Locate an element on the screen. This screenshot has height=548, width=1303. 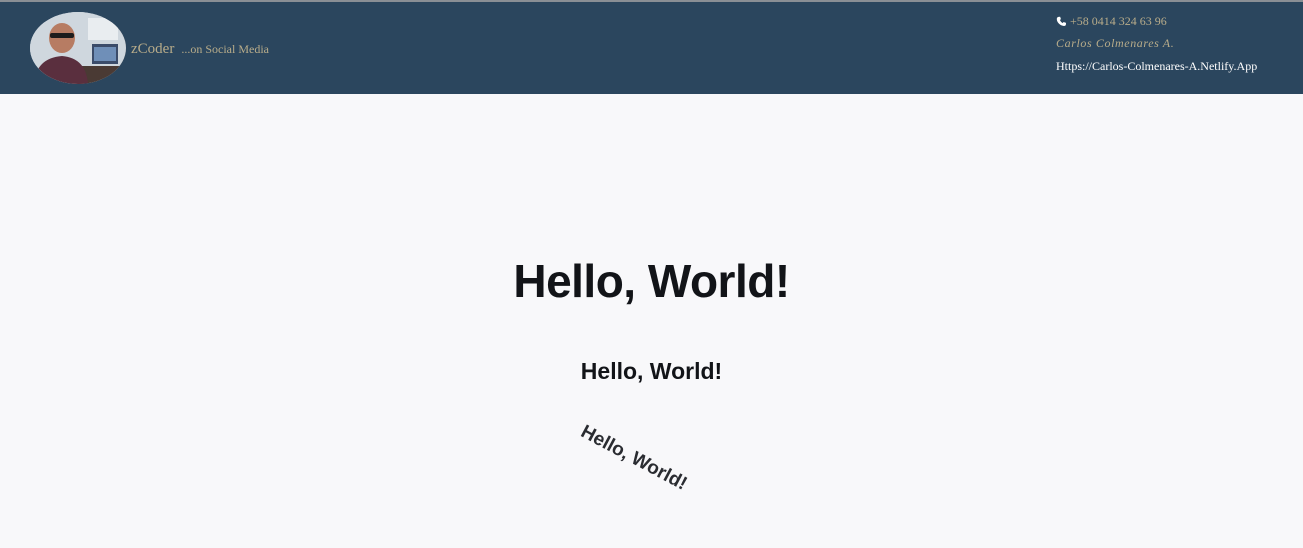
brand-name: zCoder is located at coordinates (153, 49).